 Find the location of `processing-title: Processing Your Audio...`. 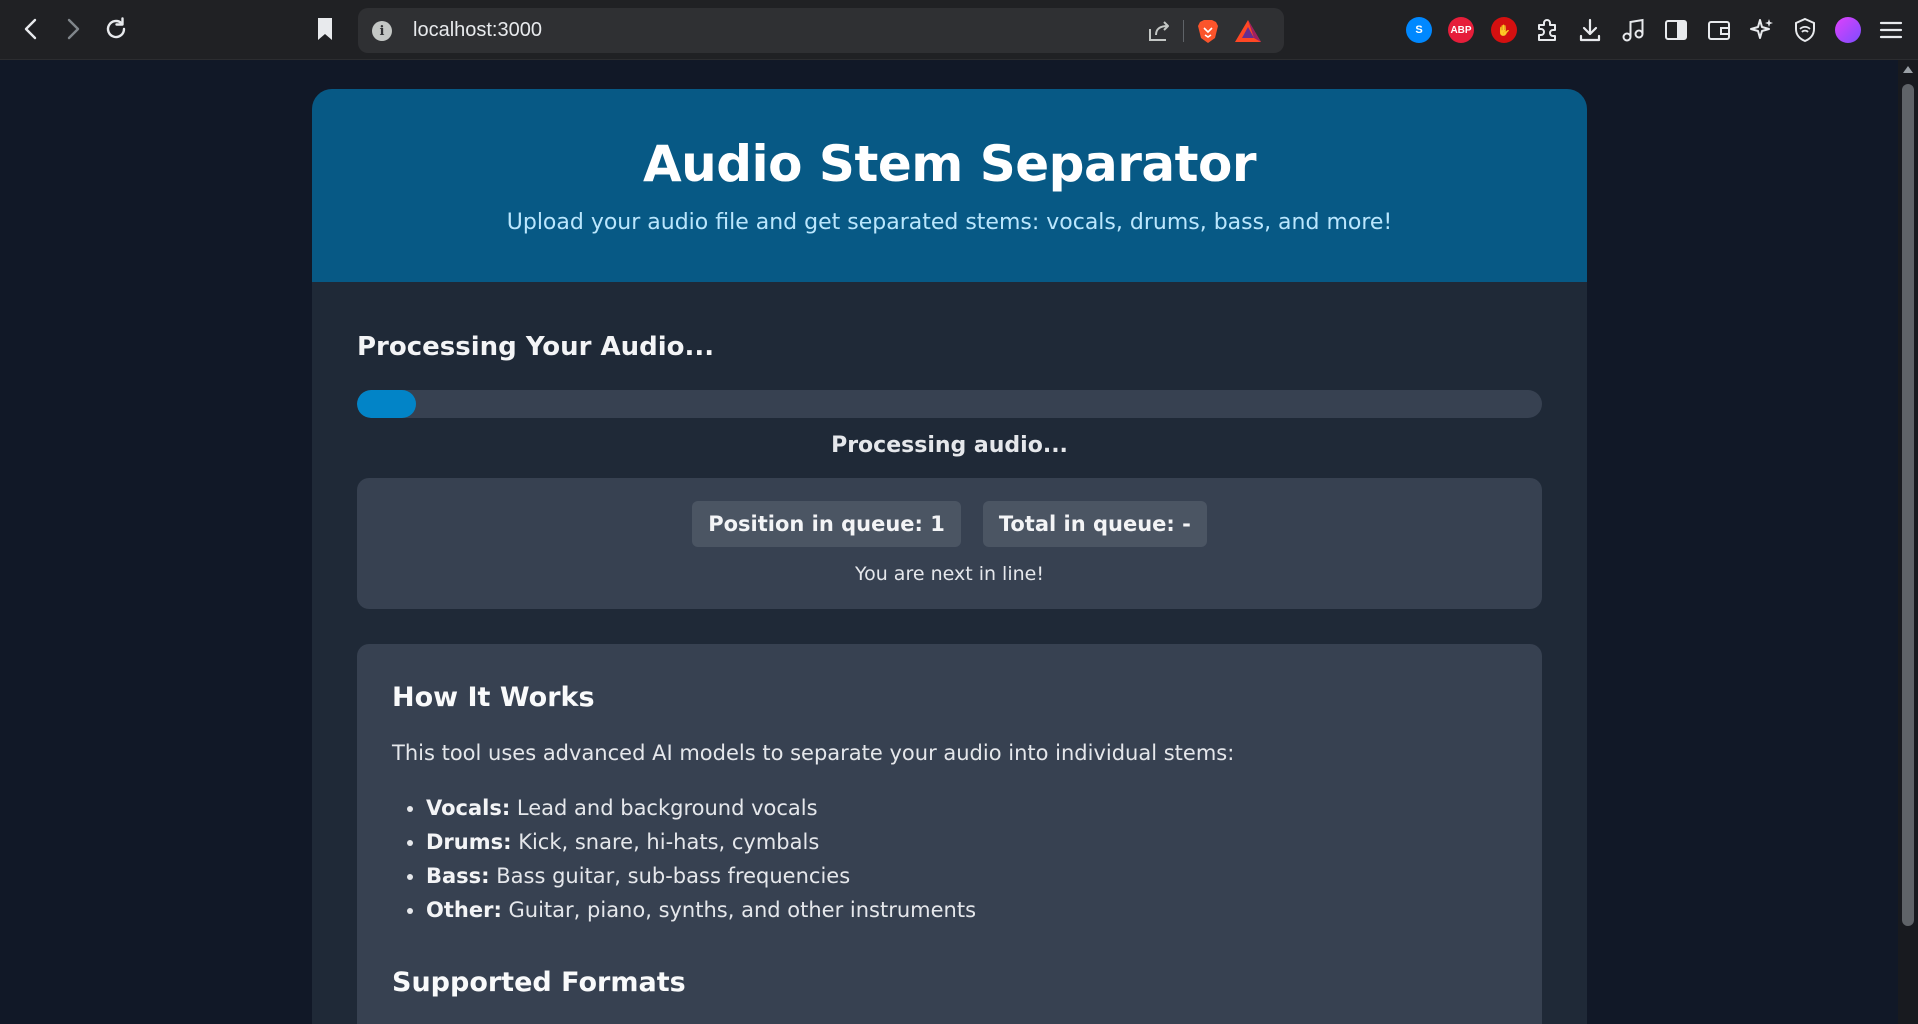

processing-title: Processing Your Audio... is located at coordinates (536, 347).